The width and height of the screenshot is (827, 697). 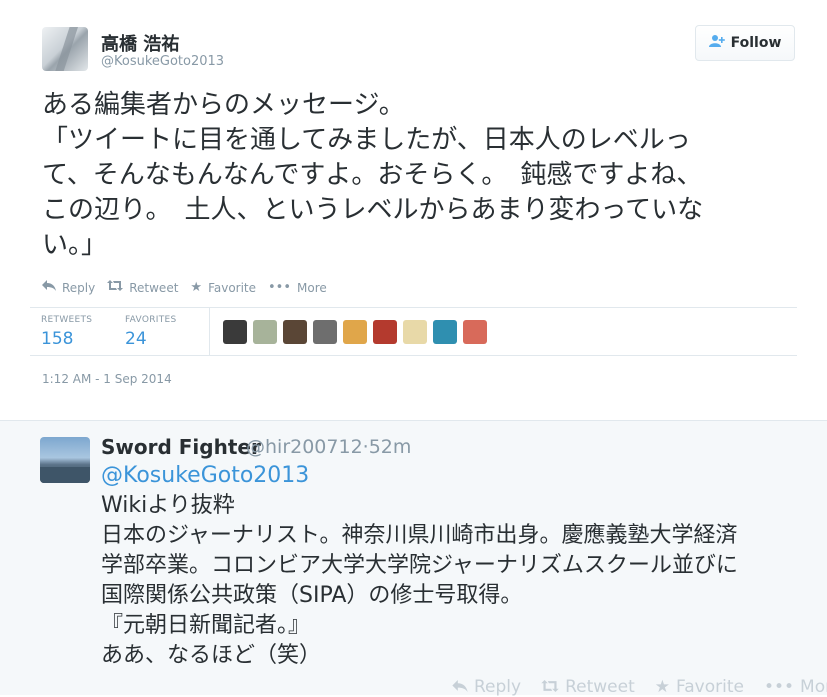 I want to click on reply-author-handle: @hir200712, so click(x=304, y=447).